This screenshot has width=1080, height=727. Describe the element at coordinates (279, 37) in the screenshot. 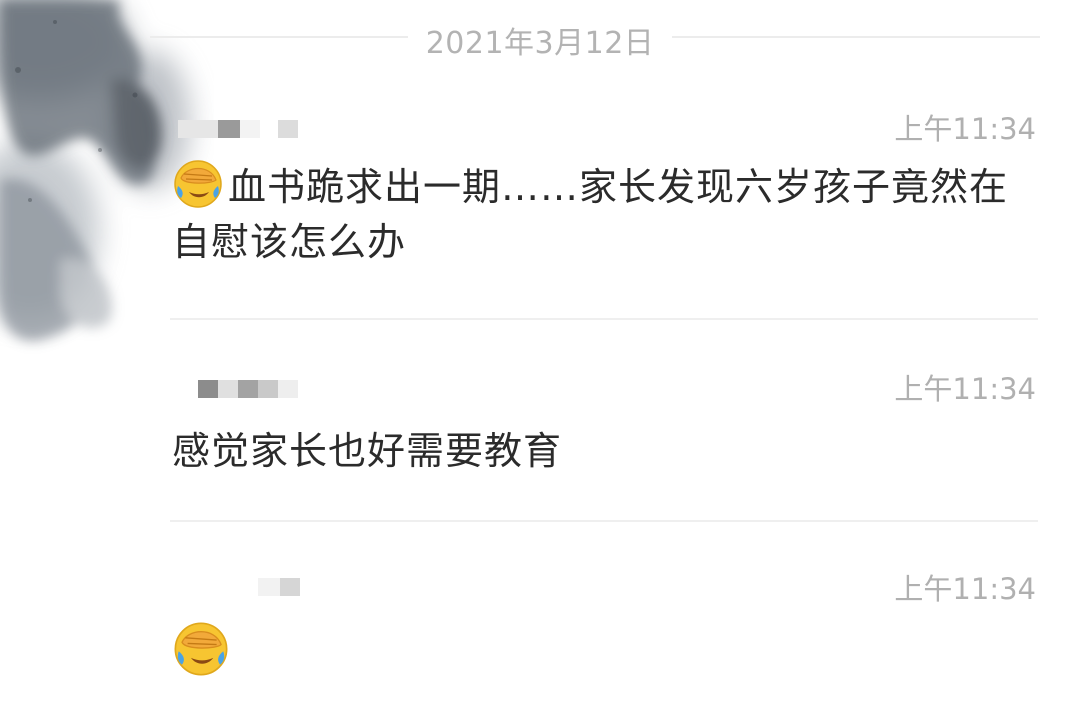

I see `date-divider-left` at that location.